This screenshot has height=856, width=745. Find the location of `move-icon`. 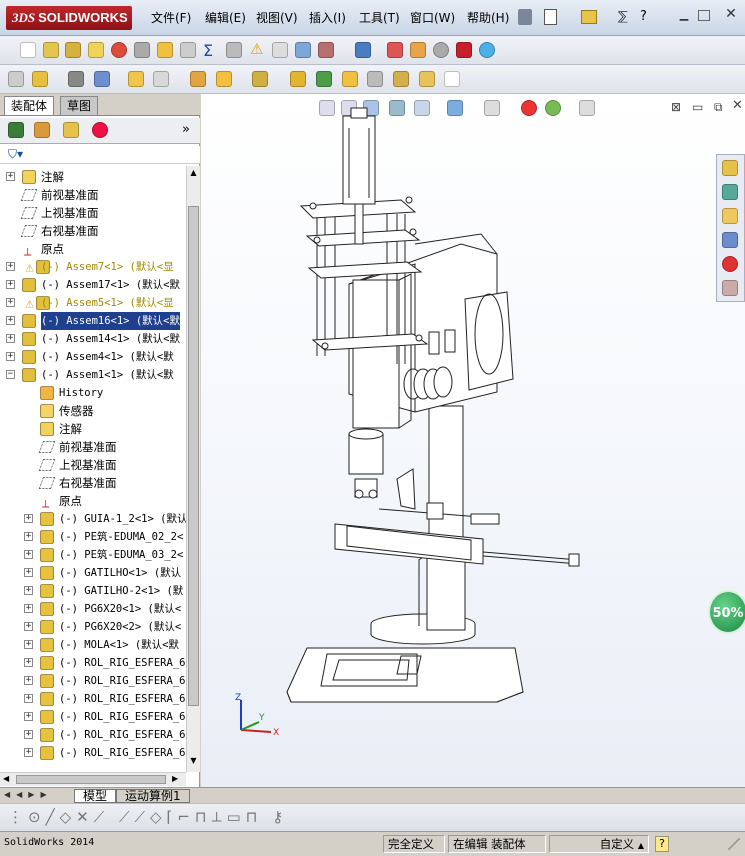

move-icon is located at coordinates (224, 79).